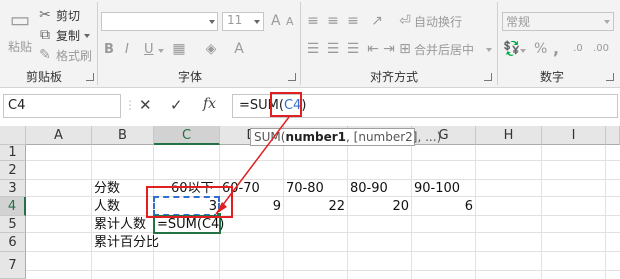 This screenshot has width=620, height=279. I want to click on align-center-icon: ☰, so click(333, 49).